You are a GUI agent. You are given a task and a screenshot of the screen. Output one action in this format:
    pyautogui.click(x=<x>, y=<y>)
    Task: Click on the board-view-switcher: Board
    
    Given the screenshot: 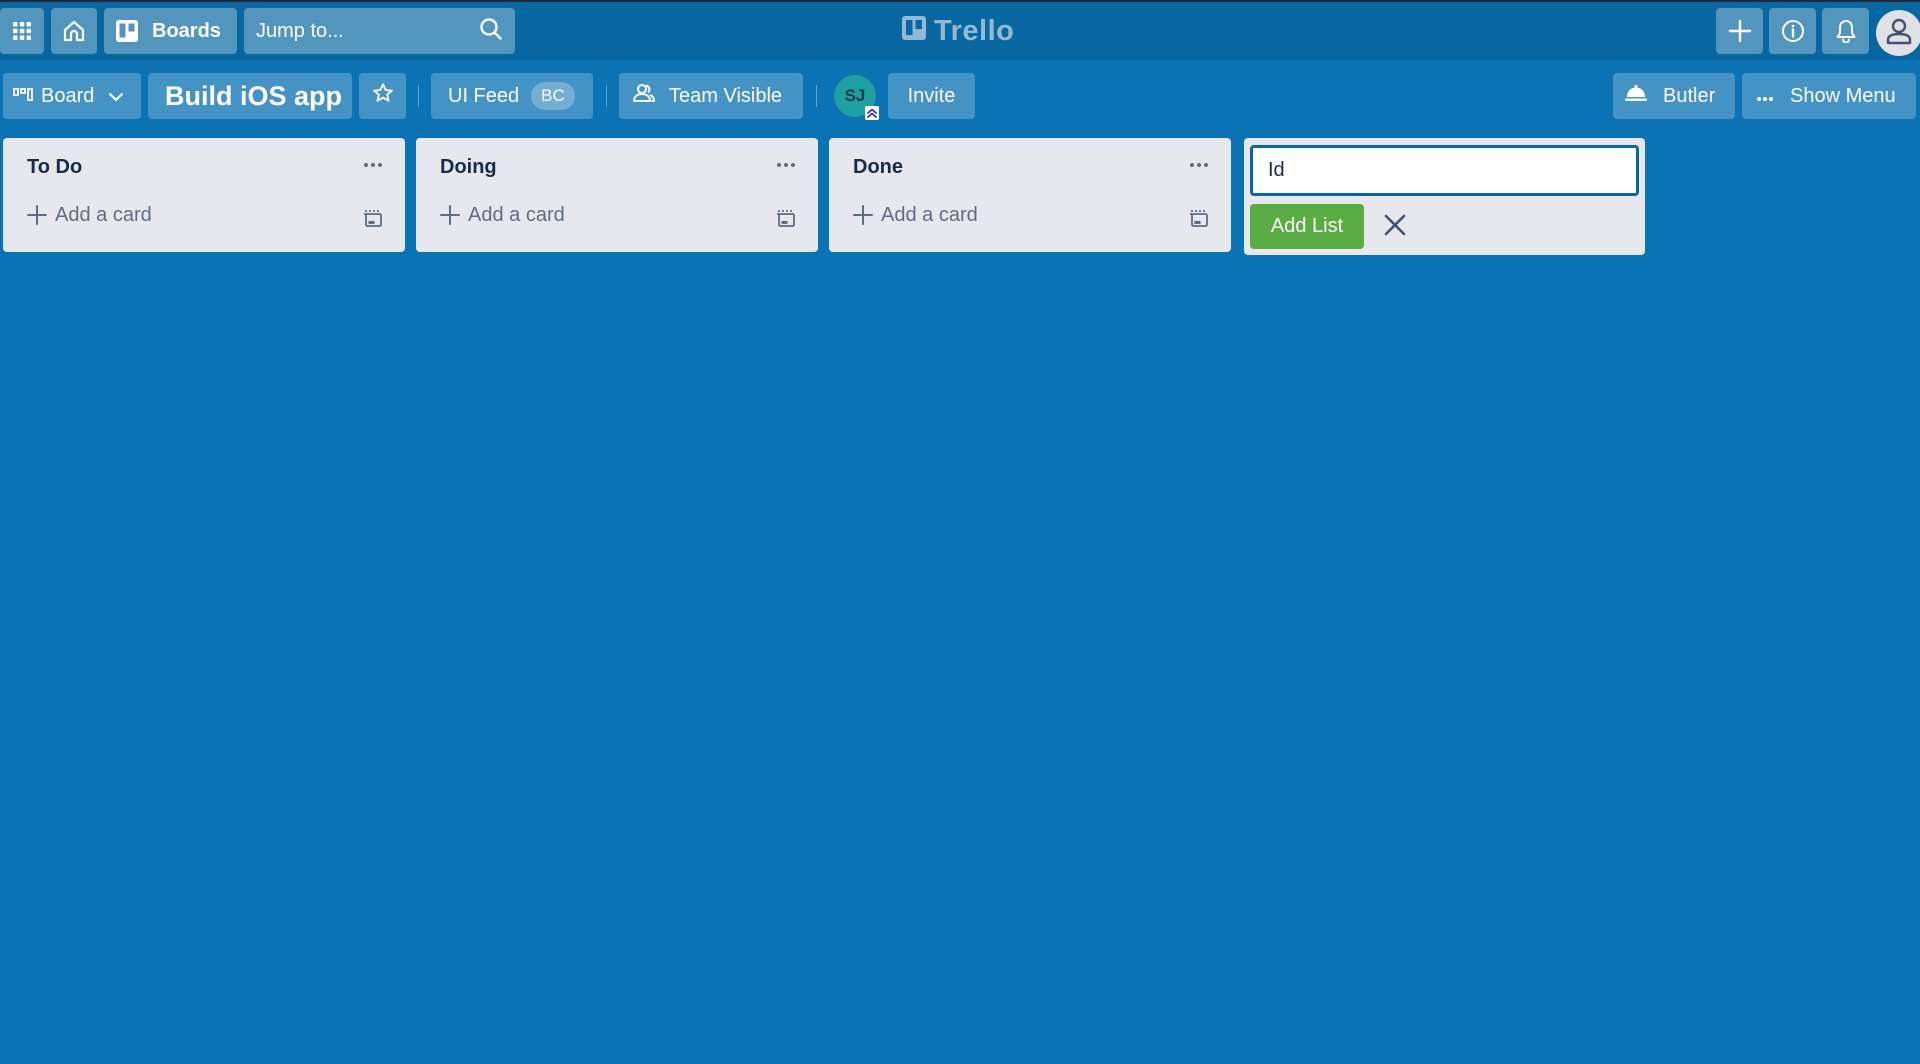 What is the action you would take?
    pyautogui.click(x=72, y=96)
    